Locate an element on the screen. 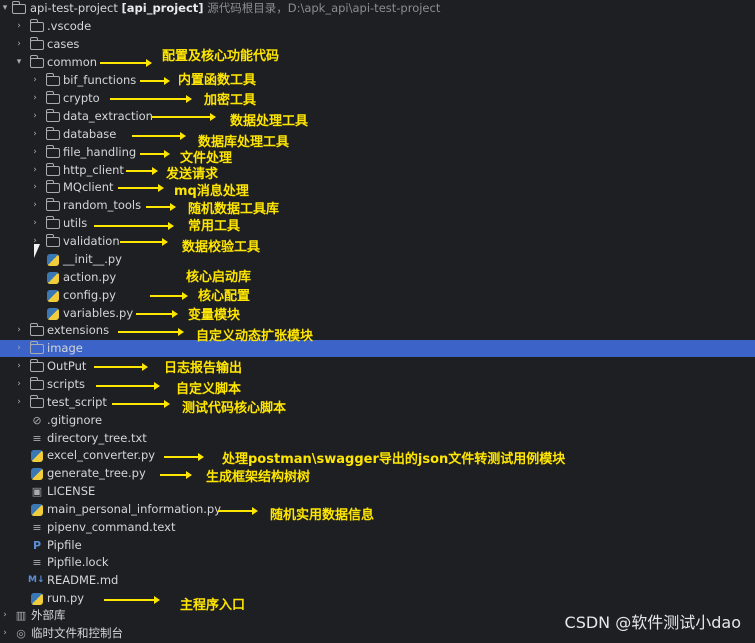 Image resolution: width=755 pixels, height=643 pixels. tree-item-label: extensions is located at coordinates (78, 330).